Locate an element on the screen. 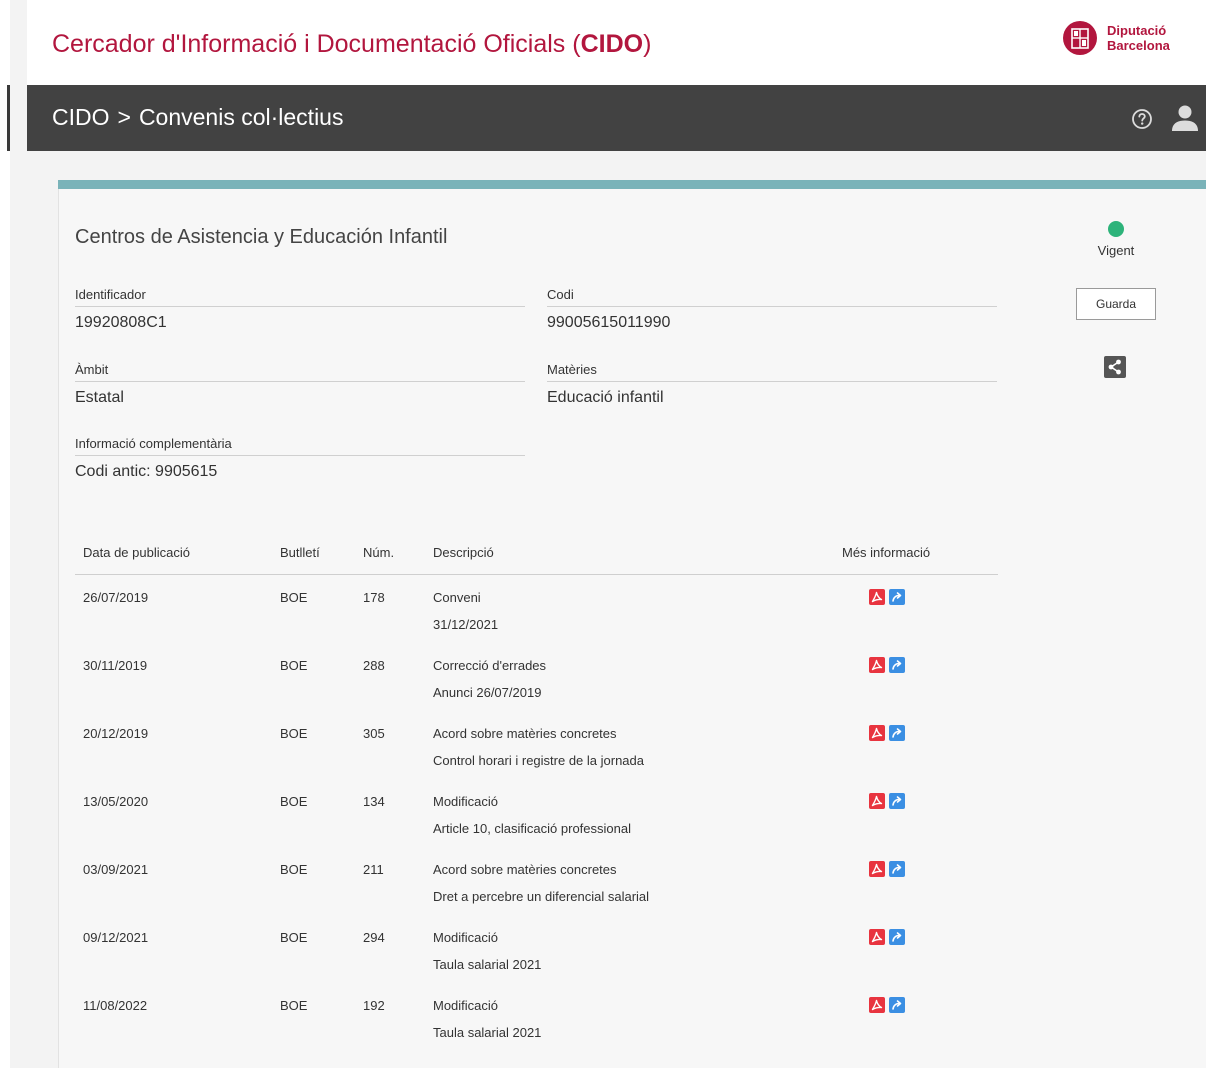  field-label: Matèries is located at coordinates (772, 371).